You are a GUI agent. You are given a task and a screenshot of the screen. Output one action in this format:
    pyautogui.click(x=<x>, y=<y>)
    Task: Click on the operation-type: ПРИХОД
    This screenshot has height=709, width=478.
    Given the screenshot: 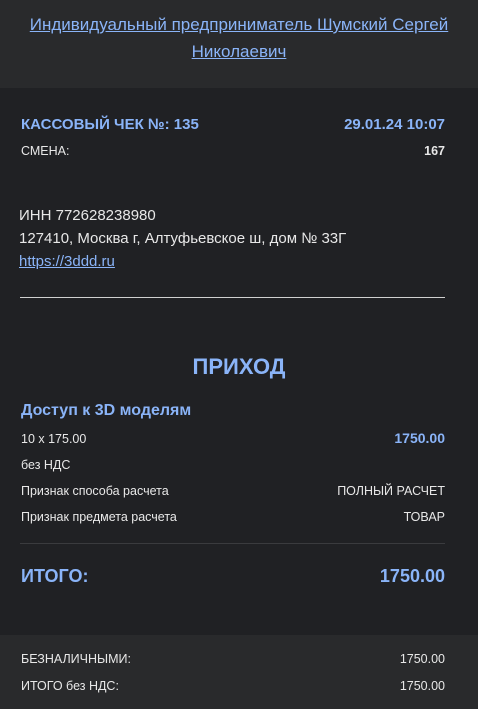 What is the action you would take?
    pyautogui.click(x=239, y=366)
    